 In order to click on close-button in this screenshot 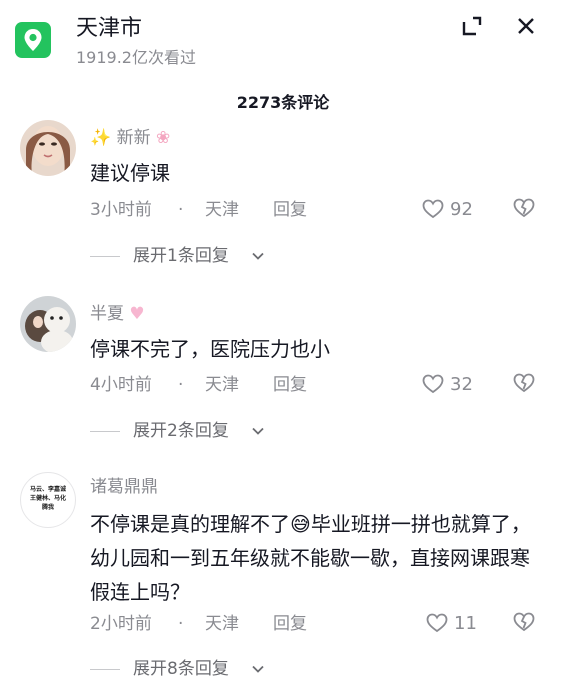, I will do `click(526, 26)`.